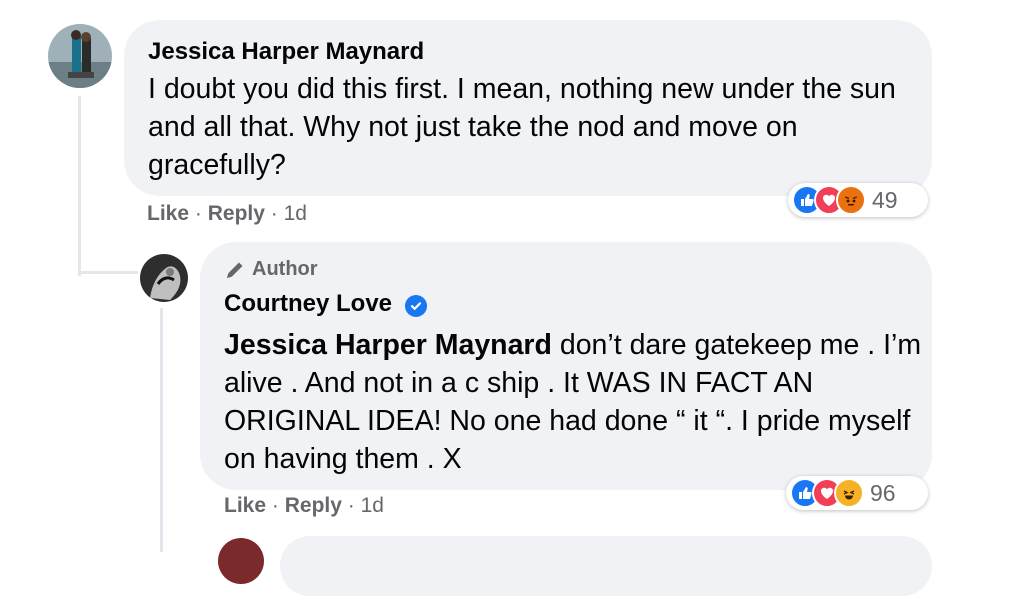 Image resolution: width=1016 pixels, height=596 pixels. Describe the element at coordinates (851, 200) in the screenshot. I see `angry-icon` at that location.